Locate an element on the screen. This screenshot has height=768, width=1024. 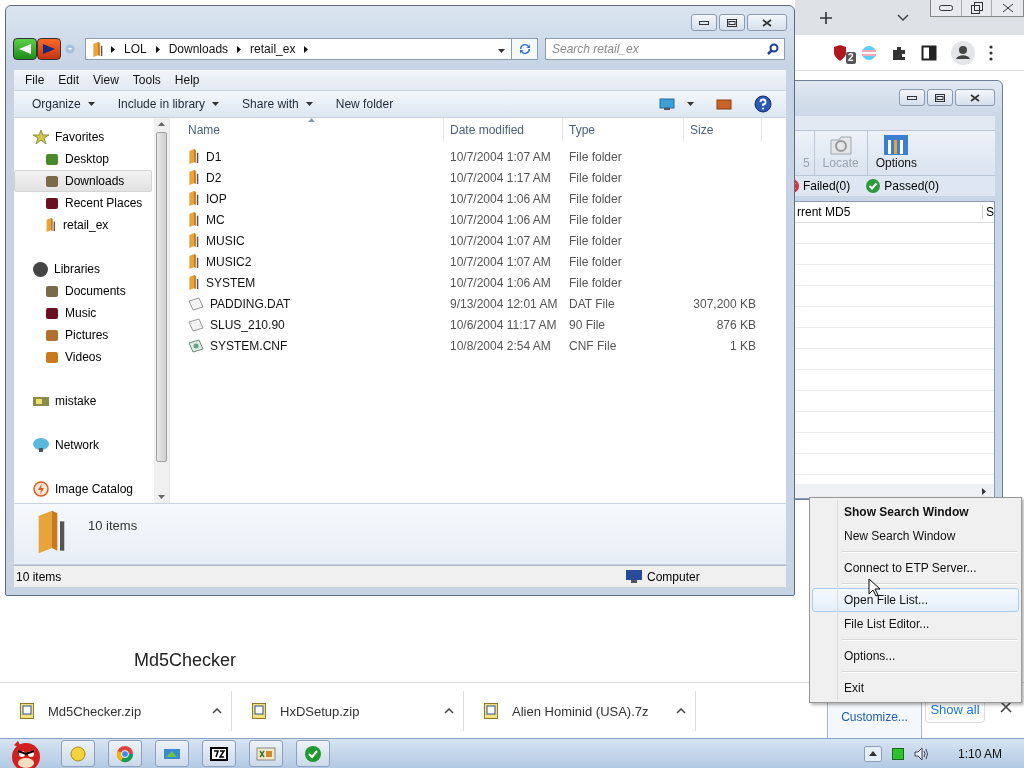
forward-button is located at coordinates (49, 49).